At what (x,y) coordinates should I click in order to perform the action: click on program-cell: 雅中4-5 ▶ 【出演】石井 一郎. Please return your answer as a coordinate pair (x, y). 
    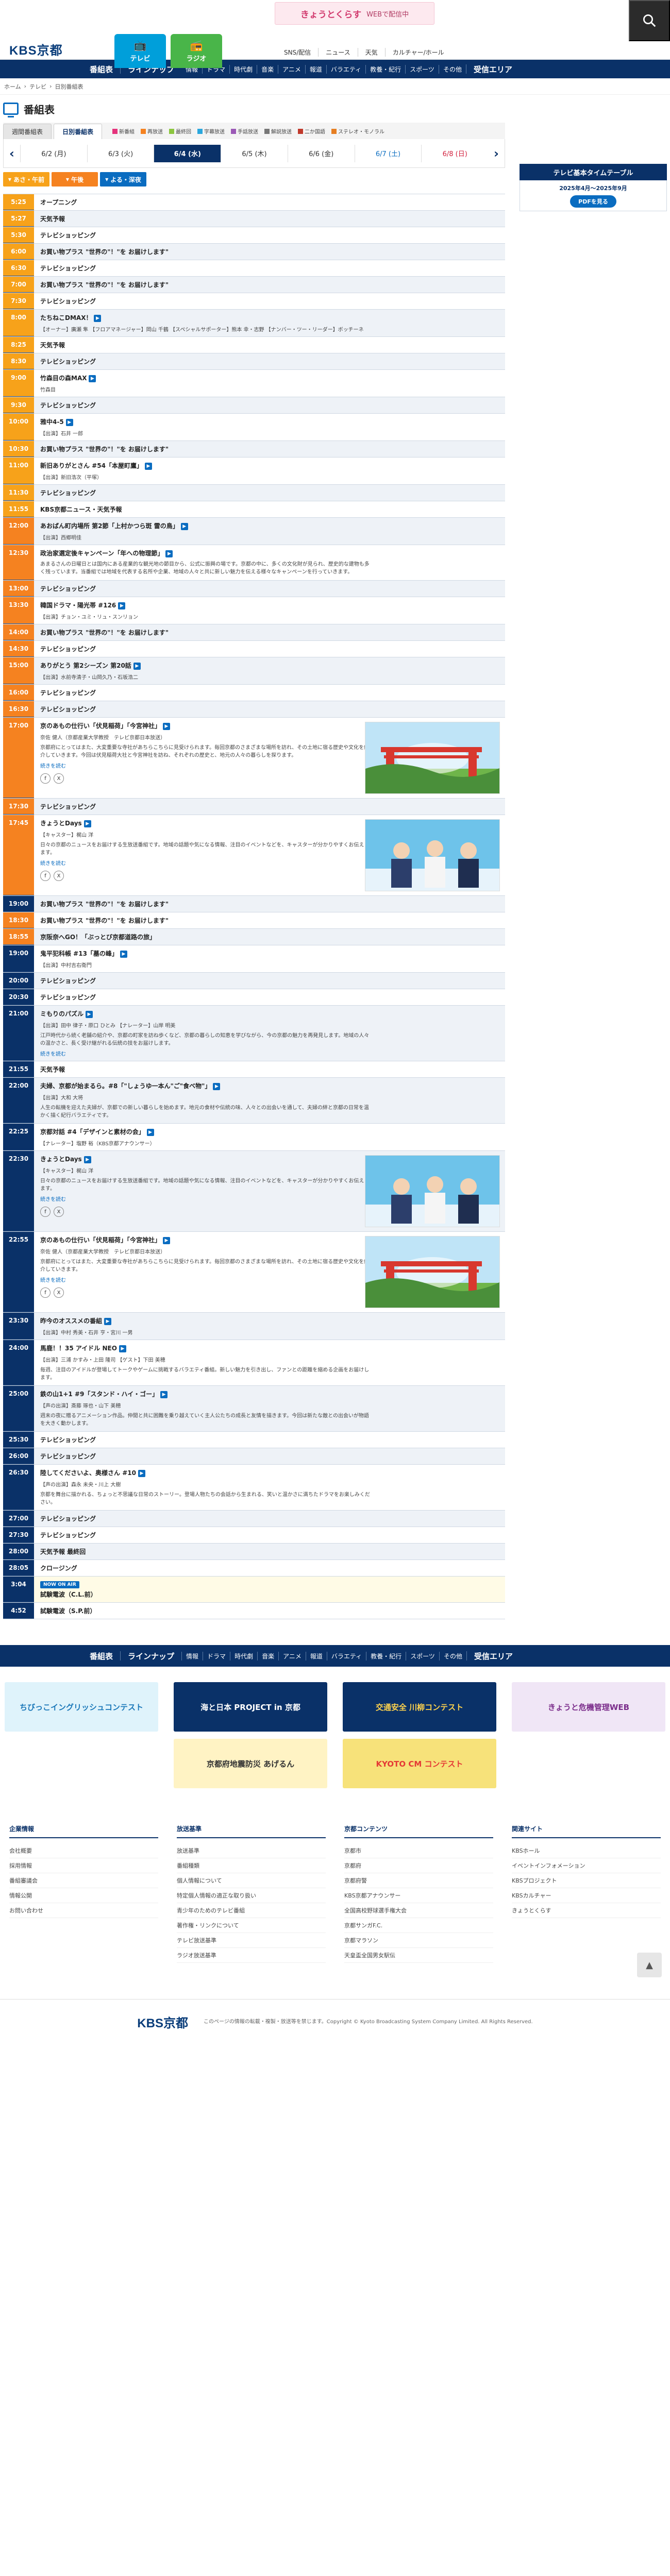
    Looking at the image, I should click on (269, 427).